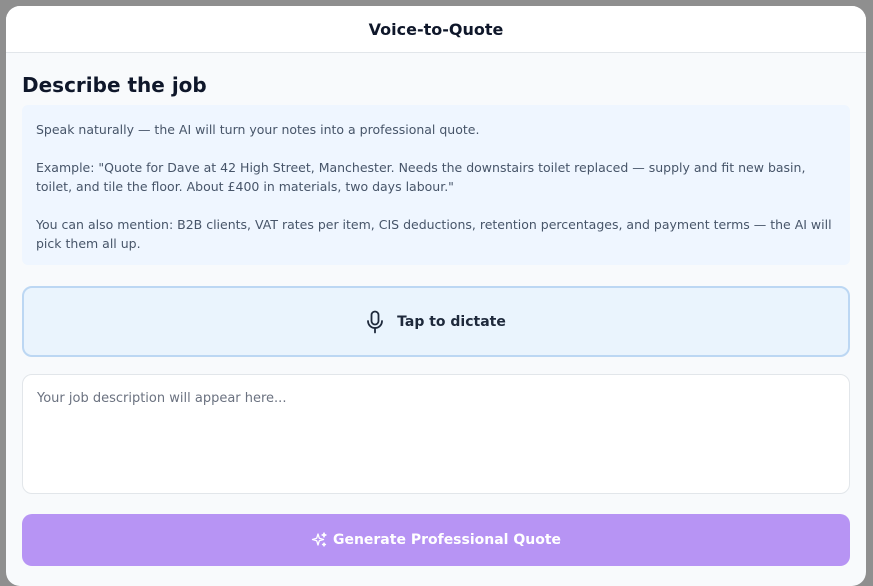 The height and width of the screenshot is (586, 873). Describe the element at coordinates (447, 540) in the screenshot. I see `generate-quote-label: Generate Professional Quote` at that location.